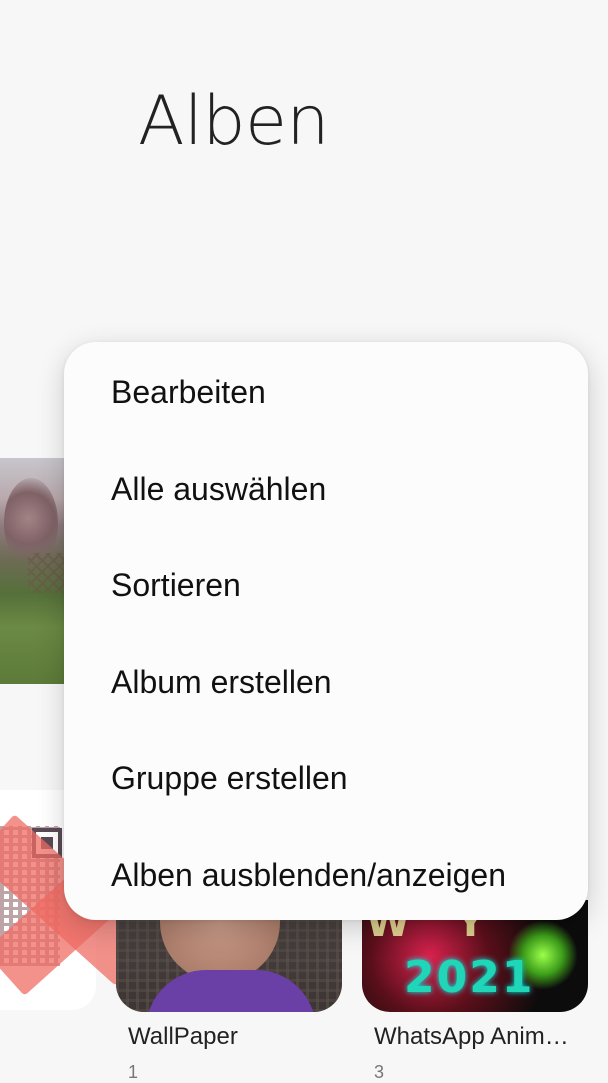  What do you see at coordinates (326, 489) in the screenshot?
I see `menu-item-select-all: Alle auswählen` at bounding box center [326, 489].